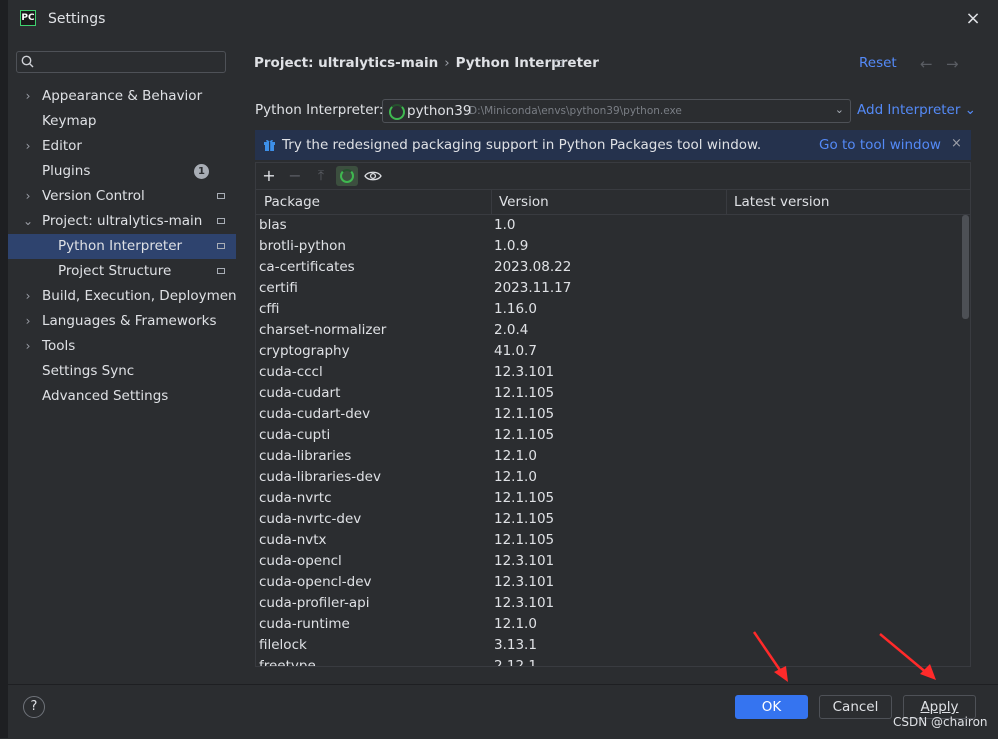  What do you see at coordinates (122, 371) in the screenshot?
I see `sidebar-item-settings-sync: Settings Sync` at bounding box center [122, 371].